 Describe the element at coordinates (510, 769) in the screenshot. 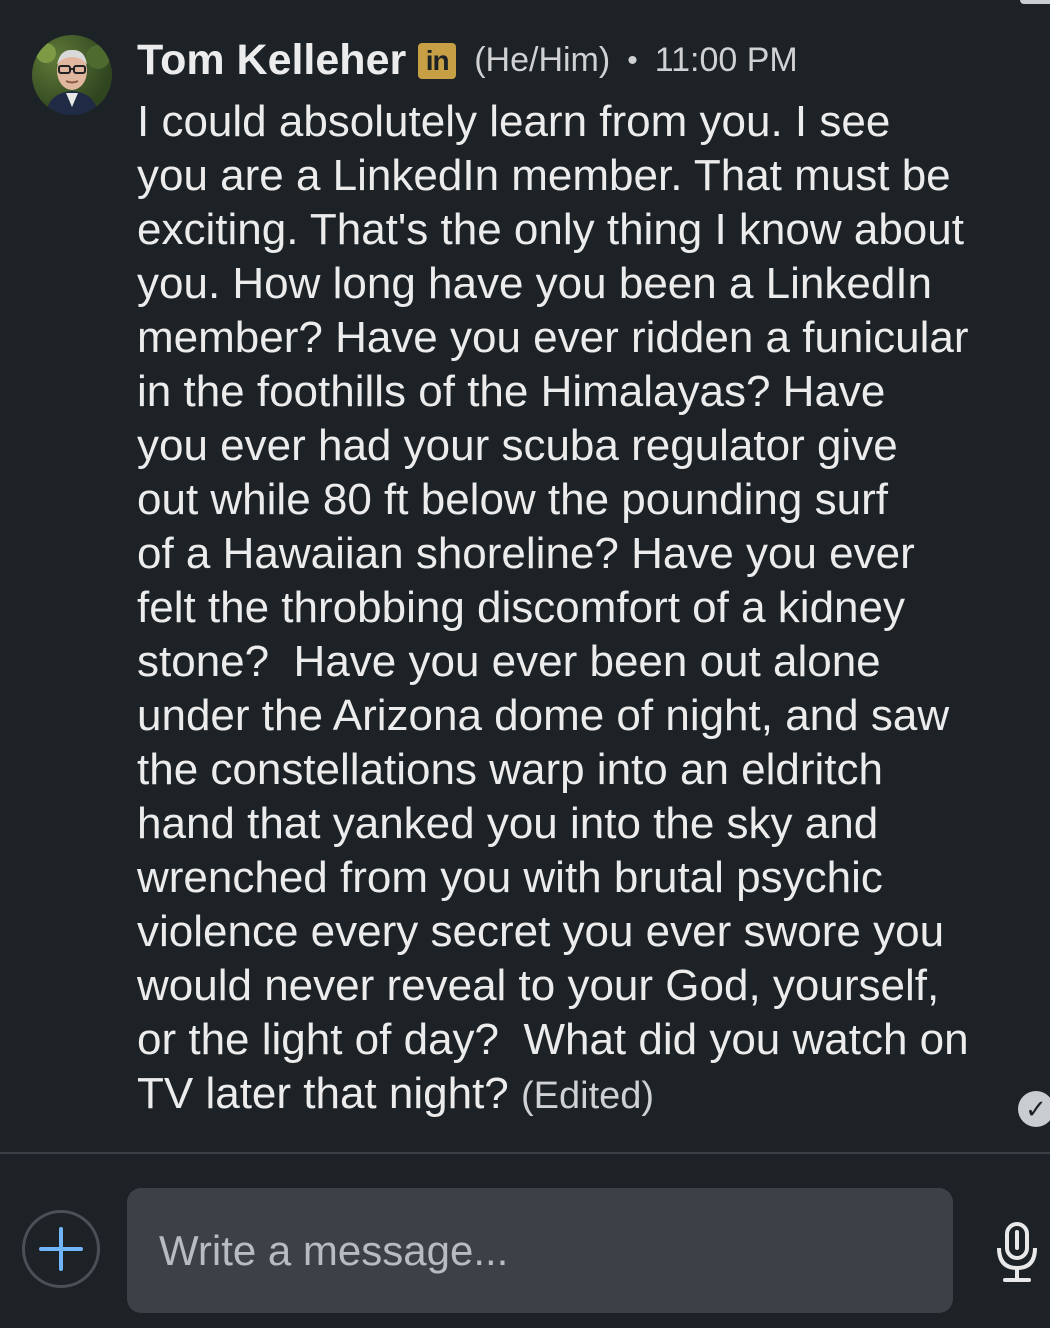

I see `message-line: the constellations warp into an eldritch` at that location.